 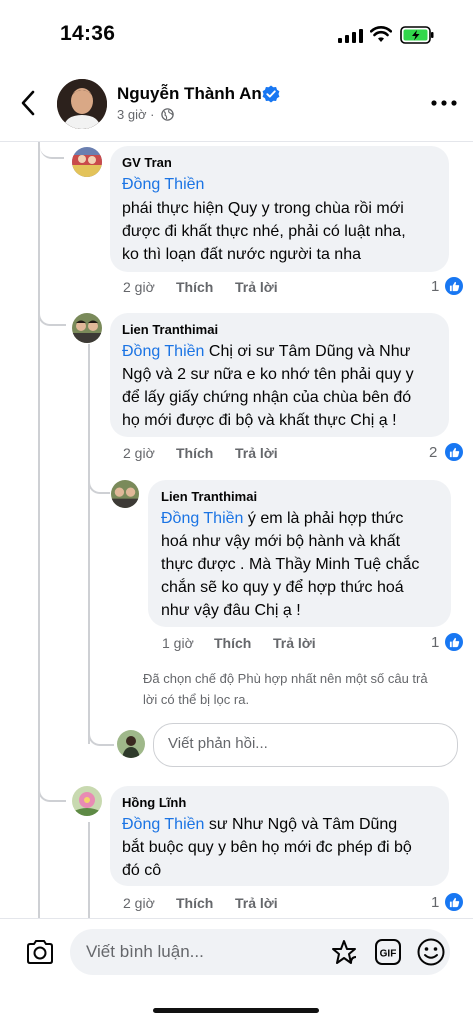 I want to click on camera-icon, so click(x=40, y=952).